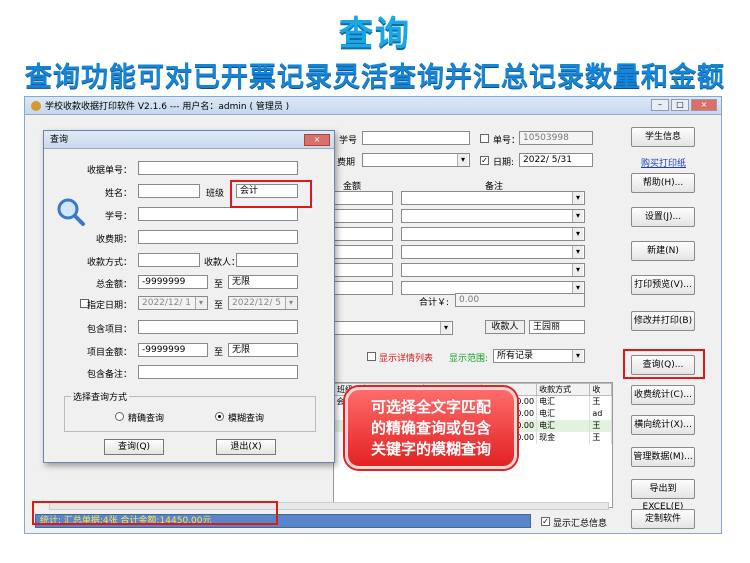  What do you see at coordinates (406, 359) in the screenshot?
I see `show-detail-label: 显示详情列表` at bounding box center [406, 359].